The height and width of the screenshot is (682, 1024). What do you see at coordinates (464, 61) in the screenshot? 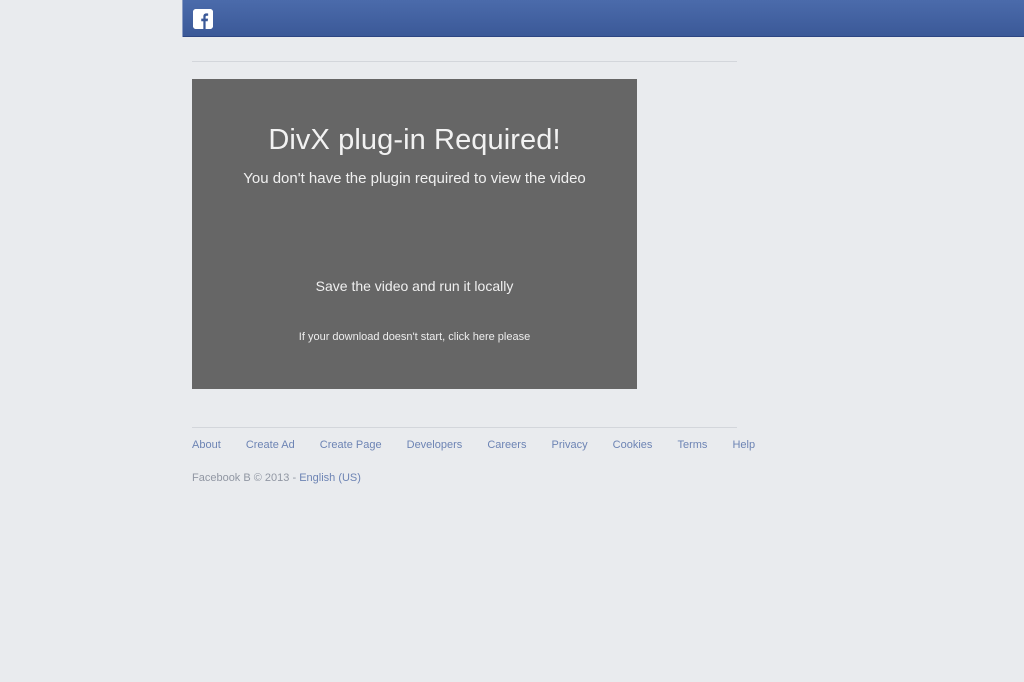
I see `content-top-divider` at bounding box center [464, 61].